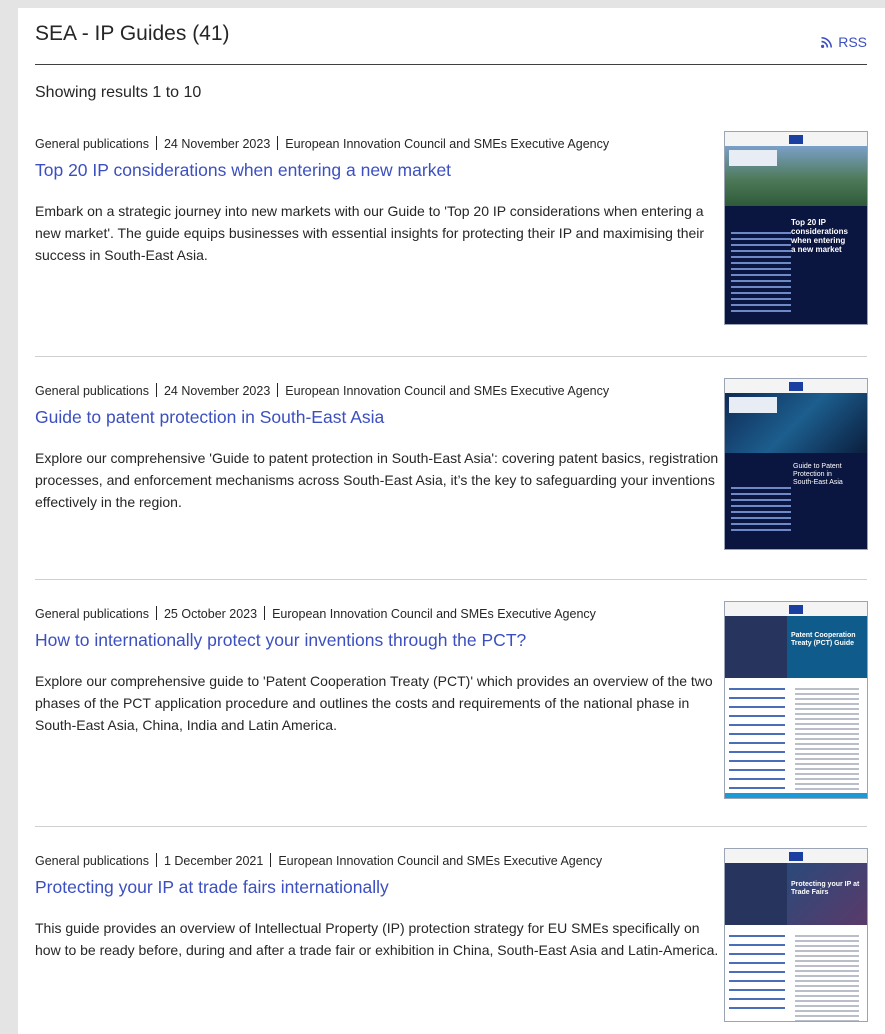 This screenshot has width=885, height=1034. Describe the element at coordinates (827, 42) in the screenshot. I see `rss-icon` at that location.